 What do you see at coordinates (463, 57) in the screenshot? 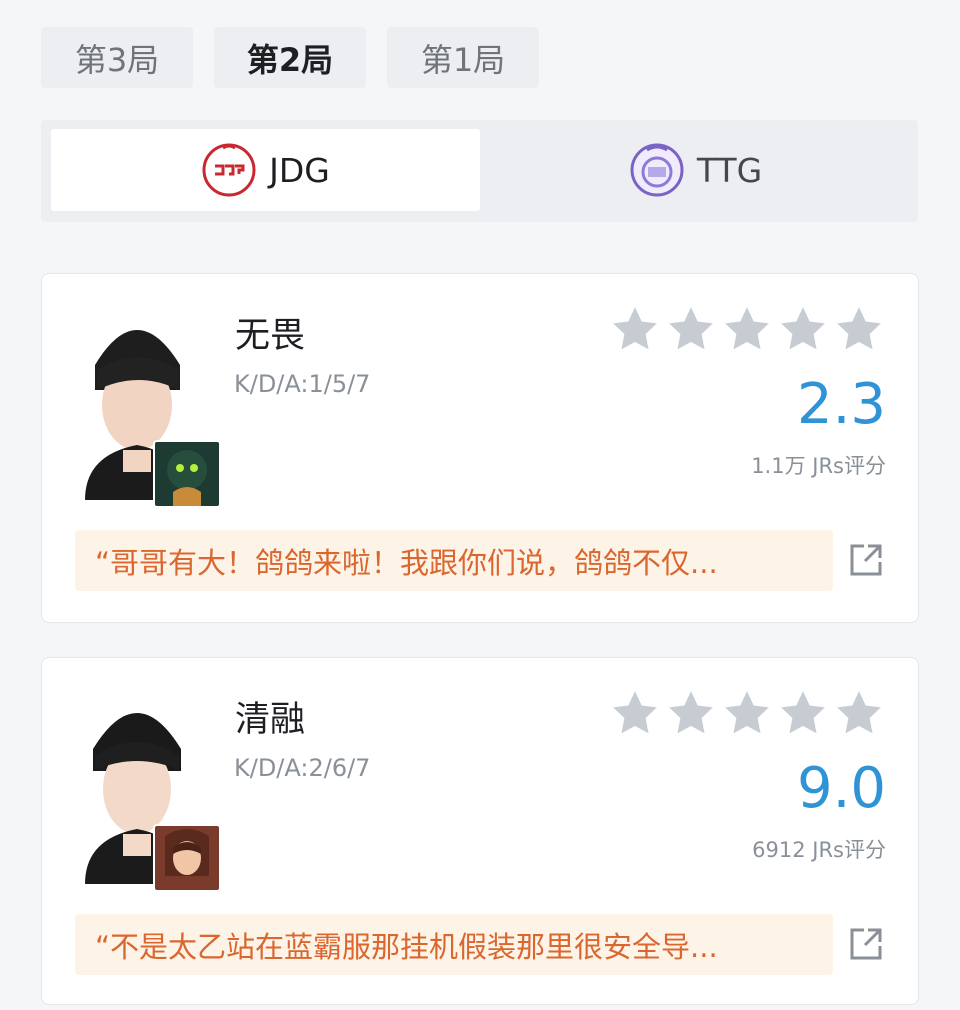
I see `tab-game-1: 第1局` at bounding box center [463, 57].